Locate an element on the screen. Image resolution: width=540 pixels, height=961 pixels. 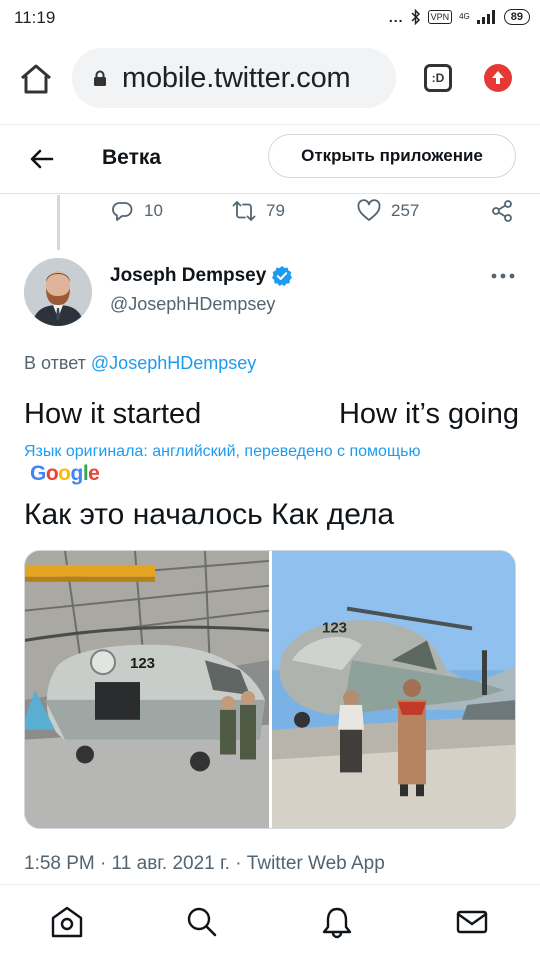
search-icon is located at coordinates (202, 922).